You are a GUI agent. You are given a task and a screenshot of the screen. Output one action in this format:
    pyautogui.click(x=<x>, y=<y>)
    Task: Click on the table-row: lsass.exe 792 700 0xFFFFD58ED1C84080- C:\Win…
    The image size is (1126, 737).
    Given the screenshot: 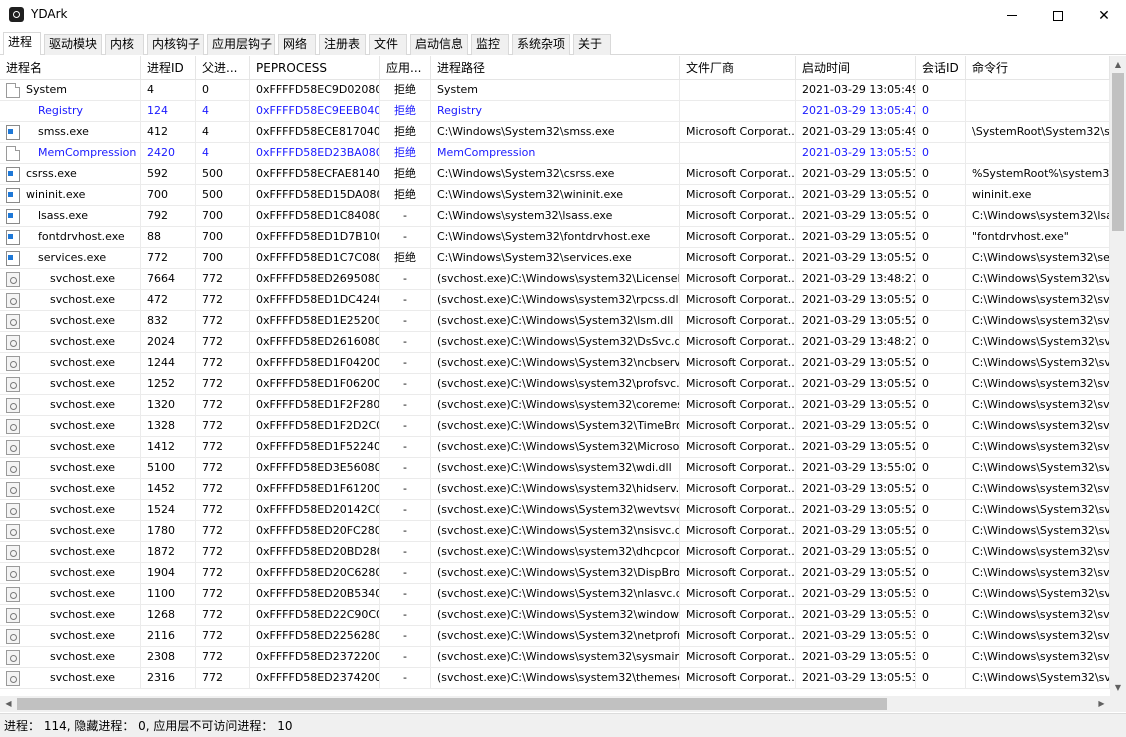 What is the action you would take?
    pyautogui.click(x=555, y=216)
    